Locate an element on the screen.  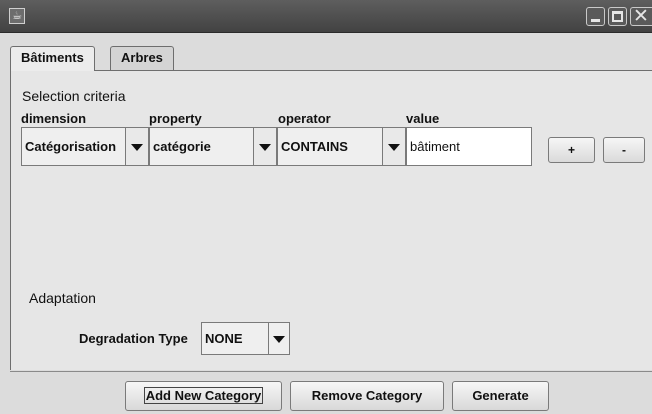
add-new-category-label: Add New Category is located at coordinates (203, 395).